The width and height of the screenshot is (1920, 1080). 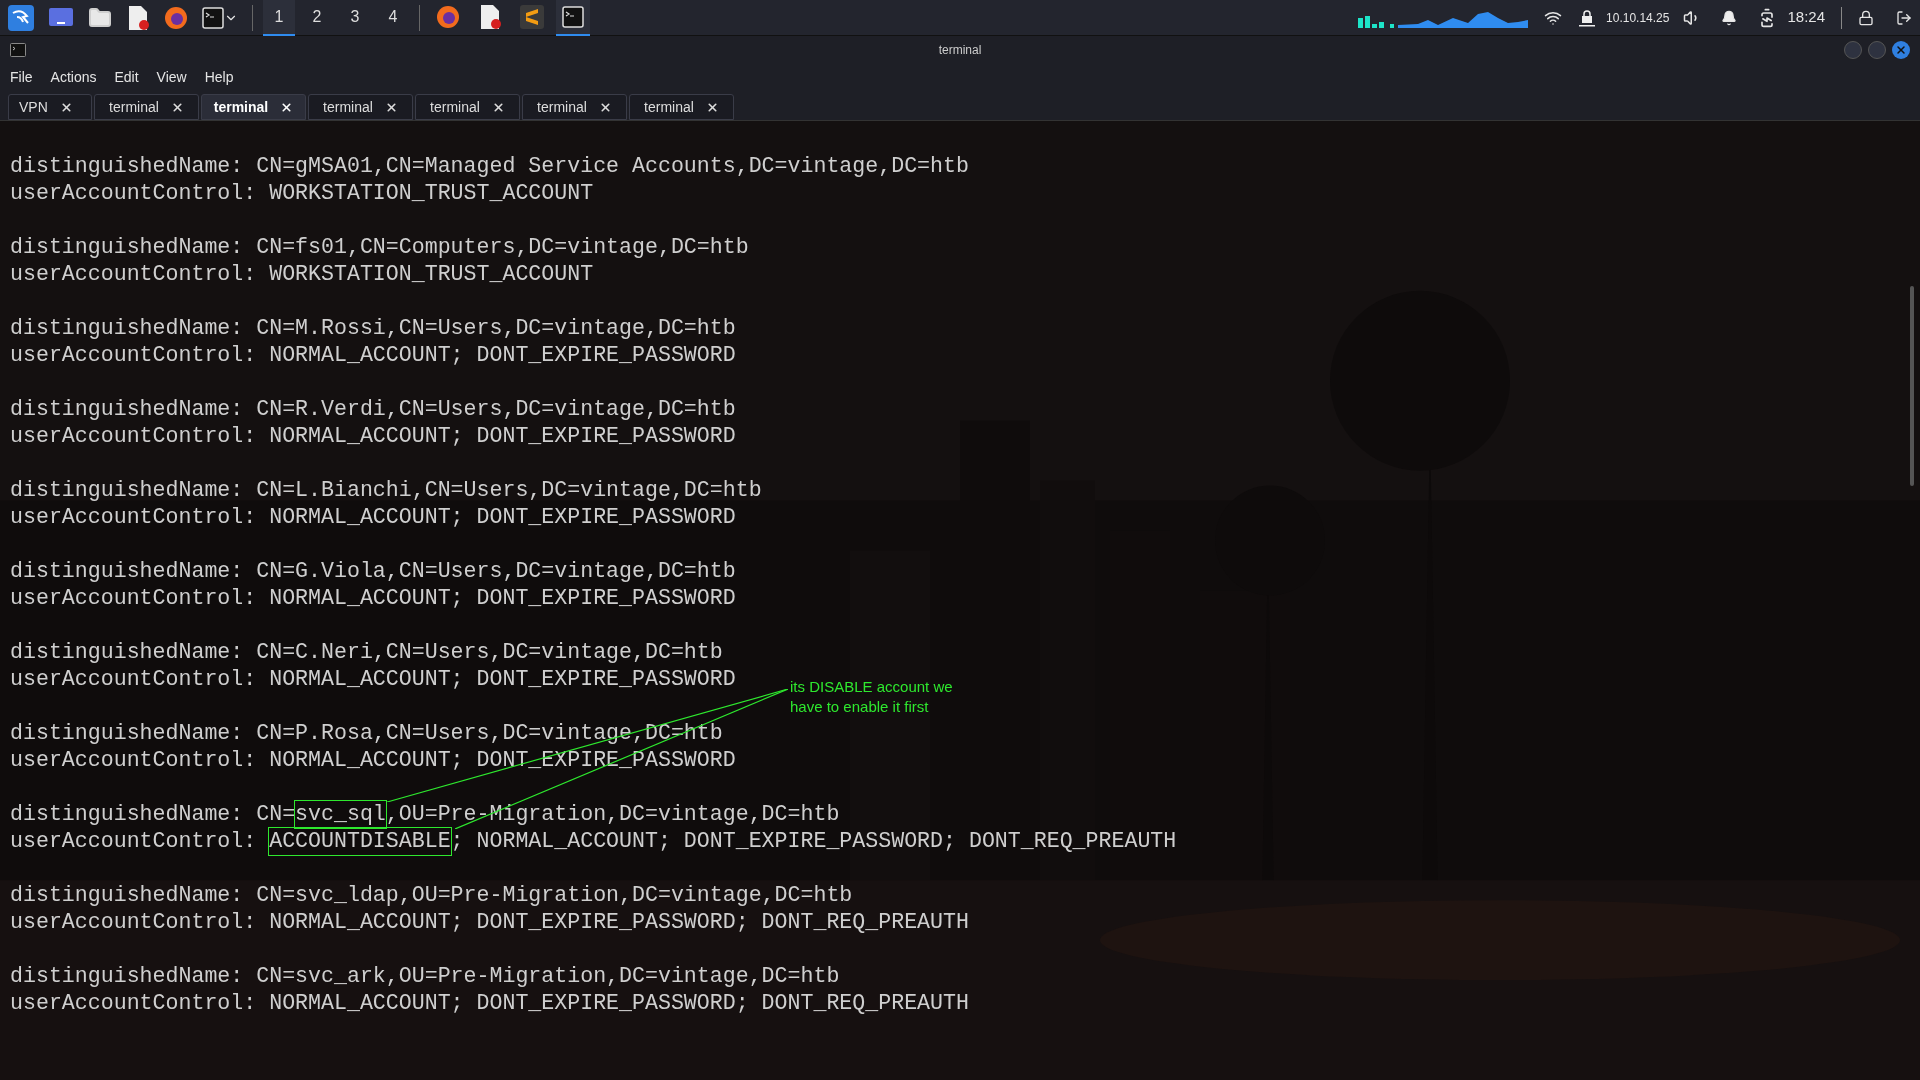 What do you see at coordinates (813, 841) in the screenshot?
I see `terminal-text: ; NORMAL_ACCOUNT; DONT_EXPIRE_PASSWORD; DONT_REQ_PREAUTH` at bounding box center [813, 841].